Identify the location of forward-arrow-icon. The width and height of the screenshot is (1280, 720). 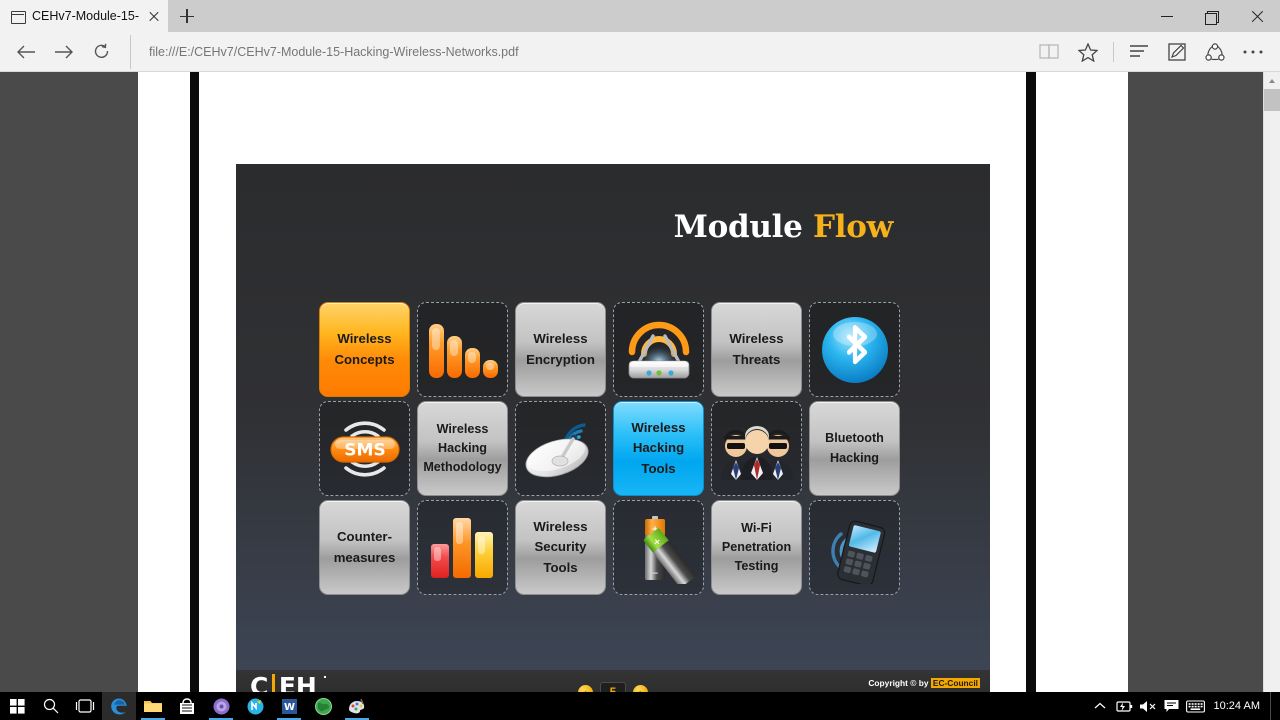
(64, 52).